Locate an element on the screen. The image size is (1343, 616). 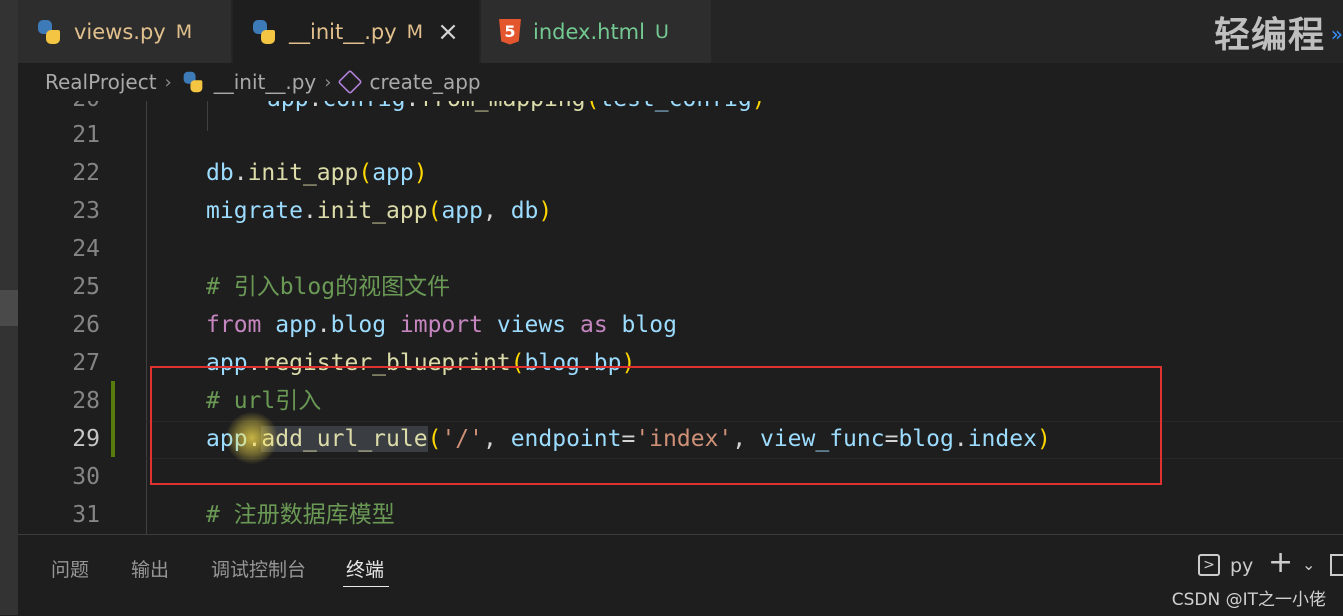
tab-label: __init__.py is located at coordinates (343, 31).